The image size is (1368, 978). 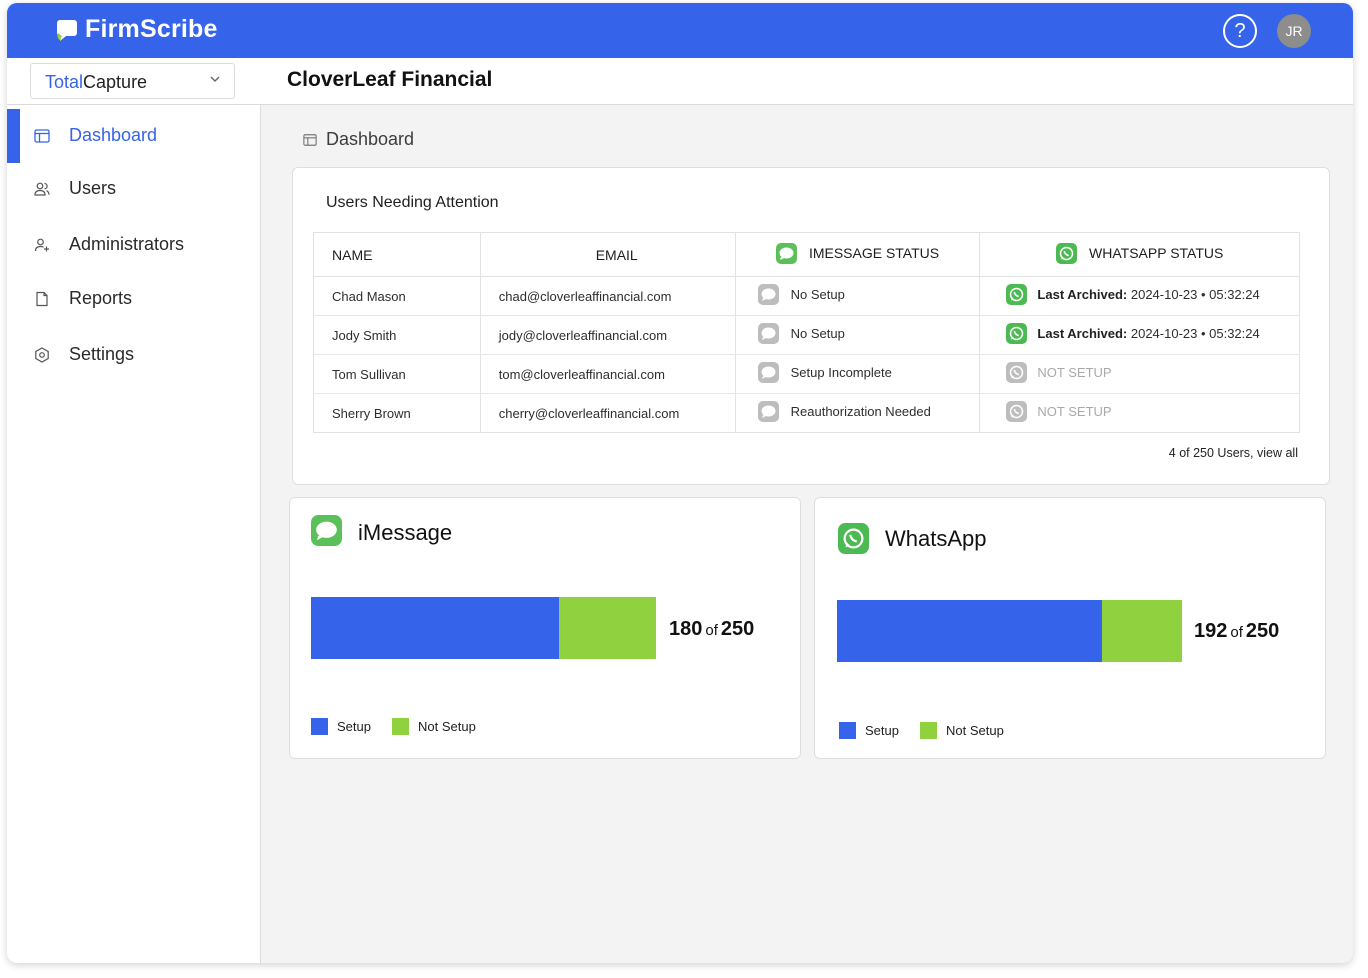 I want to click on sidebar-item-reports: Reports, so click(x=134, y=299).